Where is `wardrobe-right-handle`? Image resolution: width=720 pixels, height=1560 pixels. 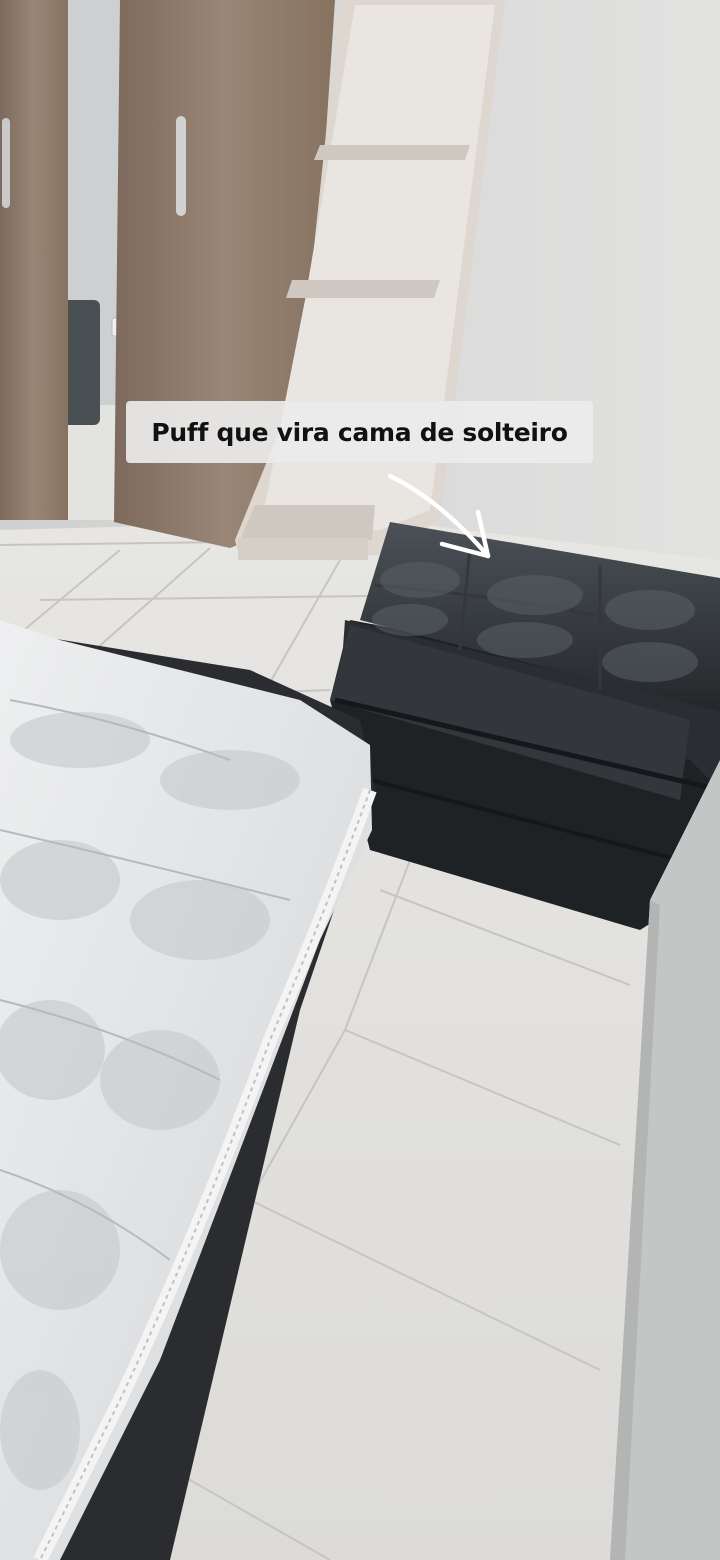
wardrobe-right-handle is located at coordinates (181, 166).